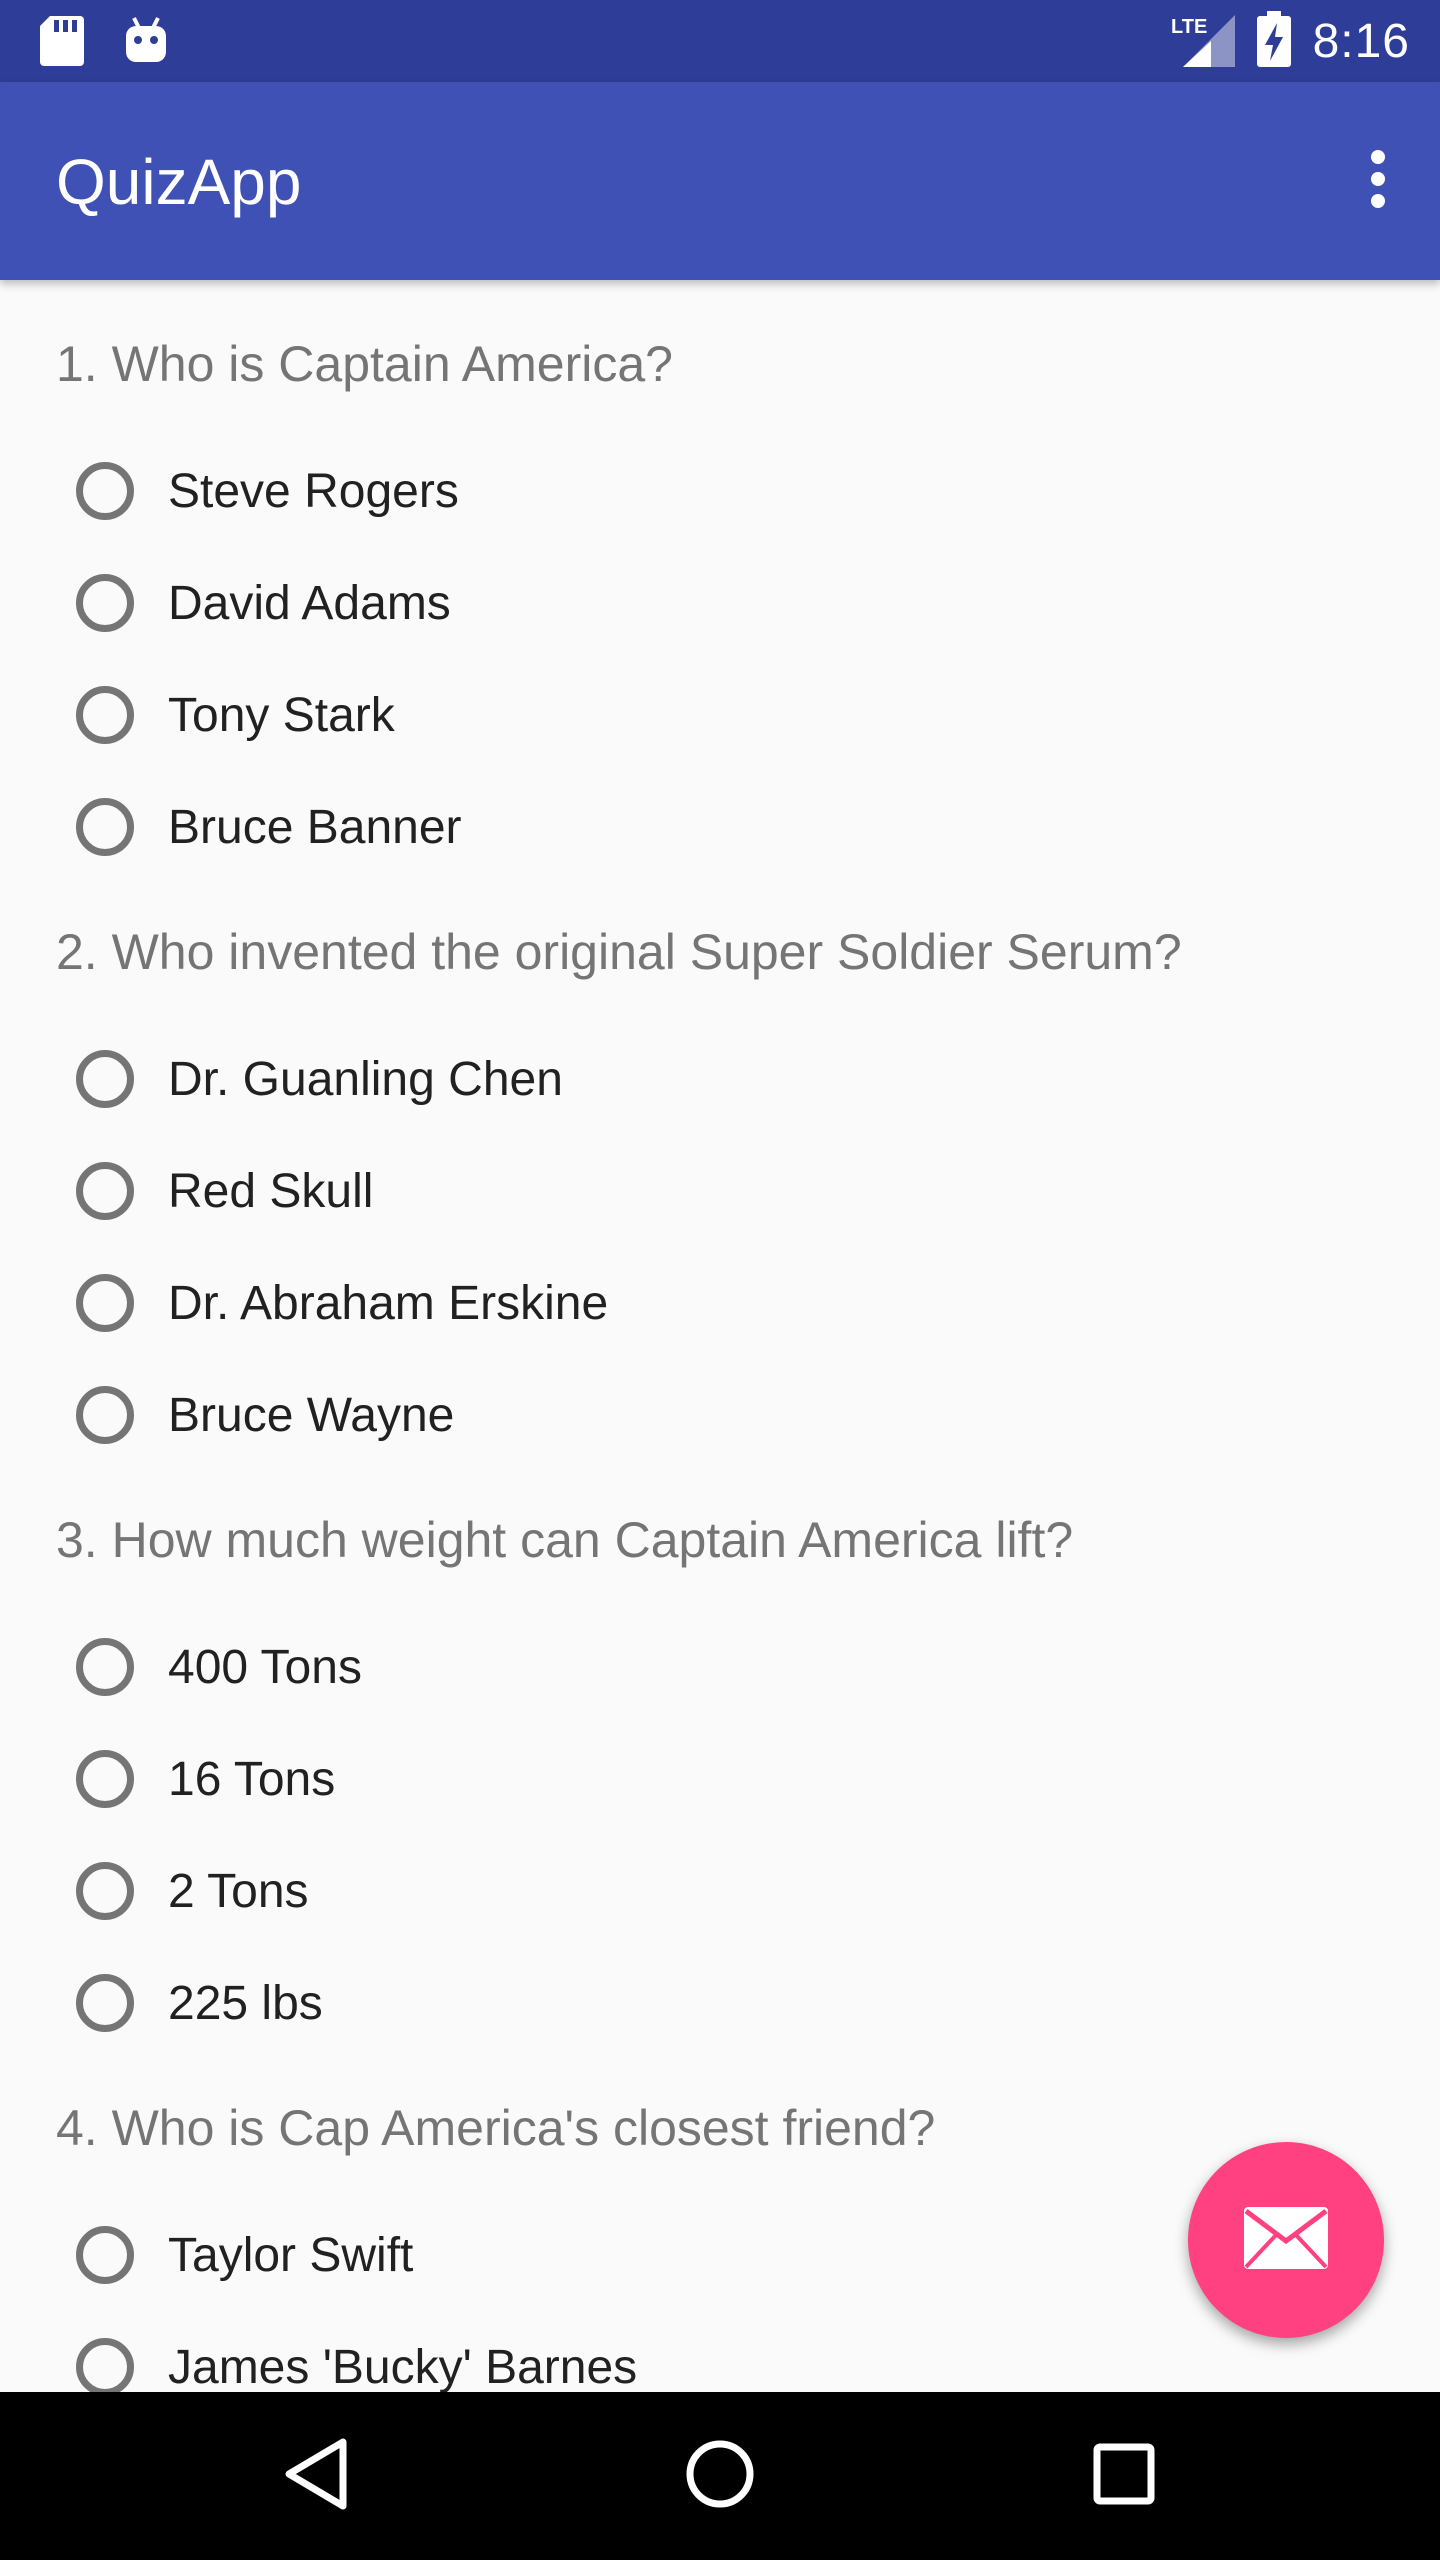  Describe the element at coordinates (364, 364) in the screenshot. I see `question-1: 1. Who is Captain America?` at that location.